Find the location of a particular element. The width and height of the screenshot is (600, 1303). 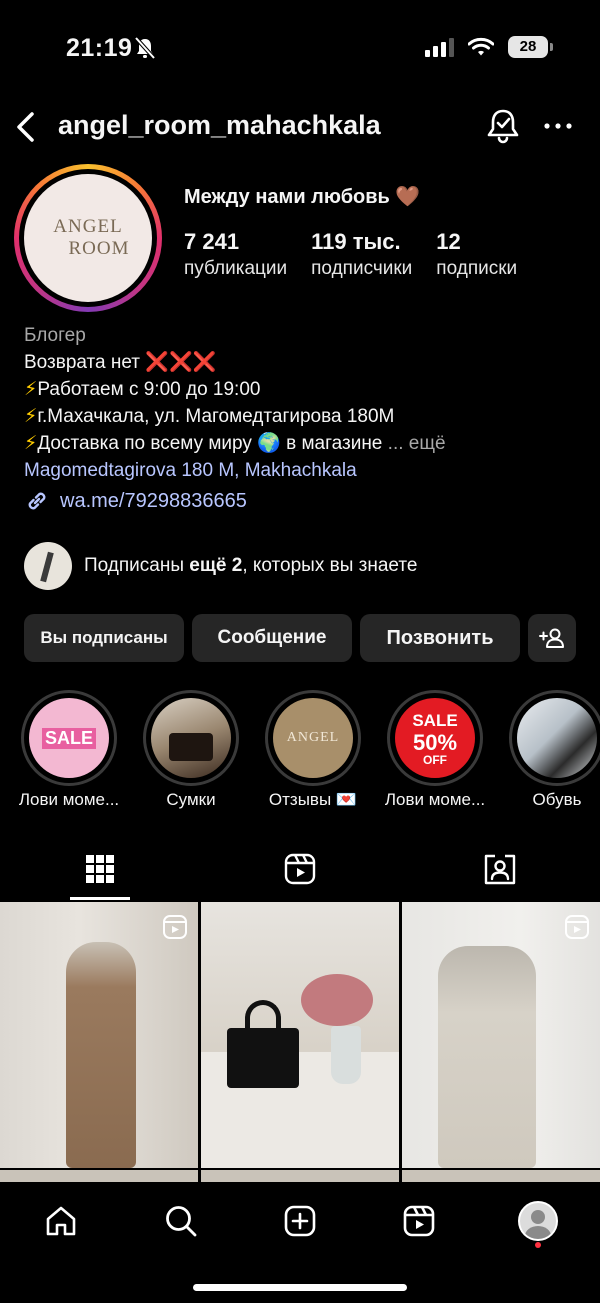

reels-icon is located at coordinates (300, 869).